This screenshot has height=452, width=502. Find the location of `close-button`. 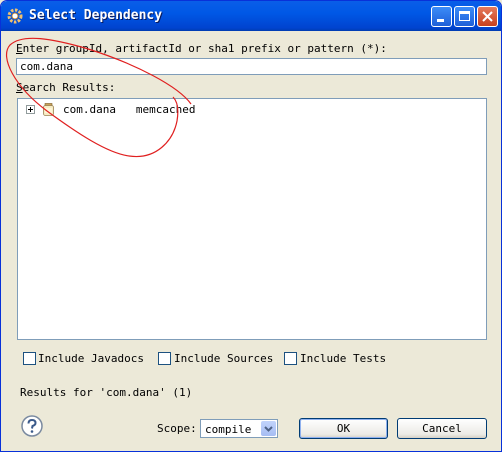

close-button is located at coordinates (487, 16).